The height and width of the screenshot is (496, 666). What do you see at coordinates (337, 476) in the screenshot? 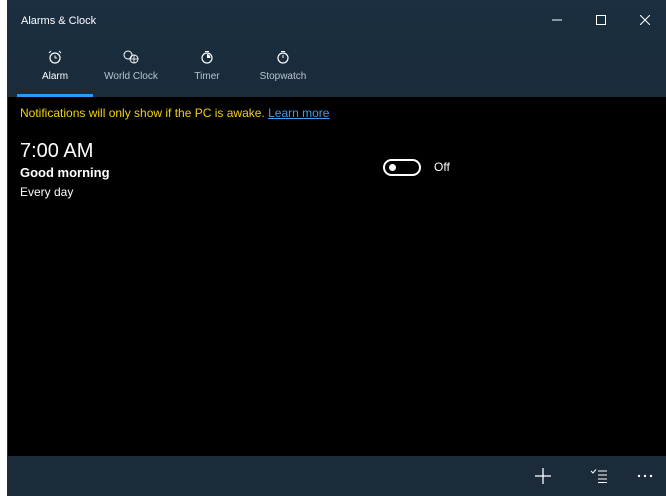
I see `command-bar` at bounding box center [337, 476].